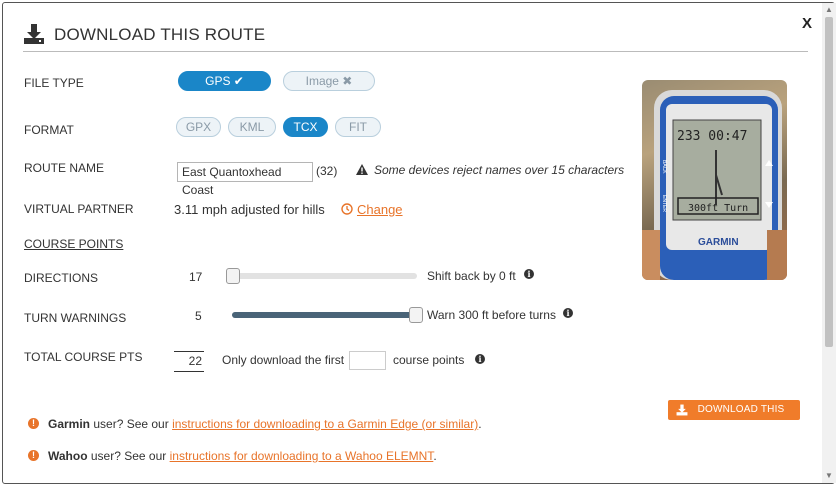 This screenshot has height=488, width=839. I want to click on download-first-prefix: Only download the first, so click(283, 360).